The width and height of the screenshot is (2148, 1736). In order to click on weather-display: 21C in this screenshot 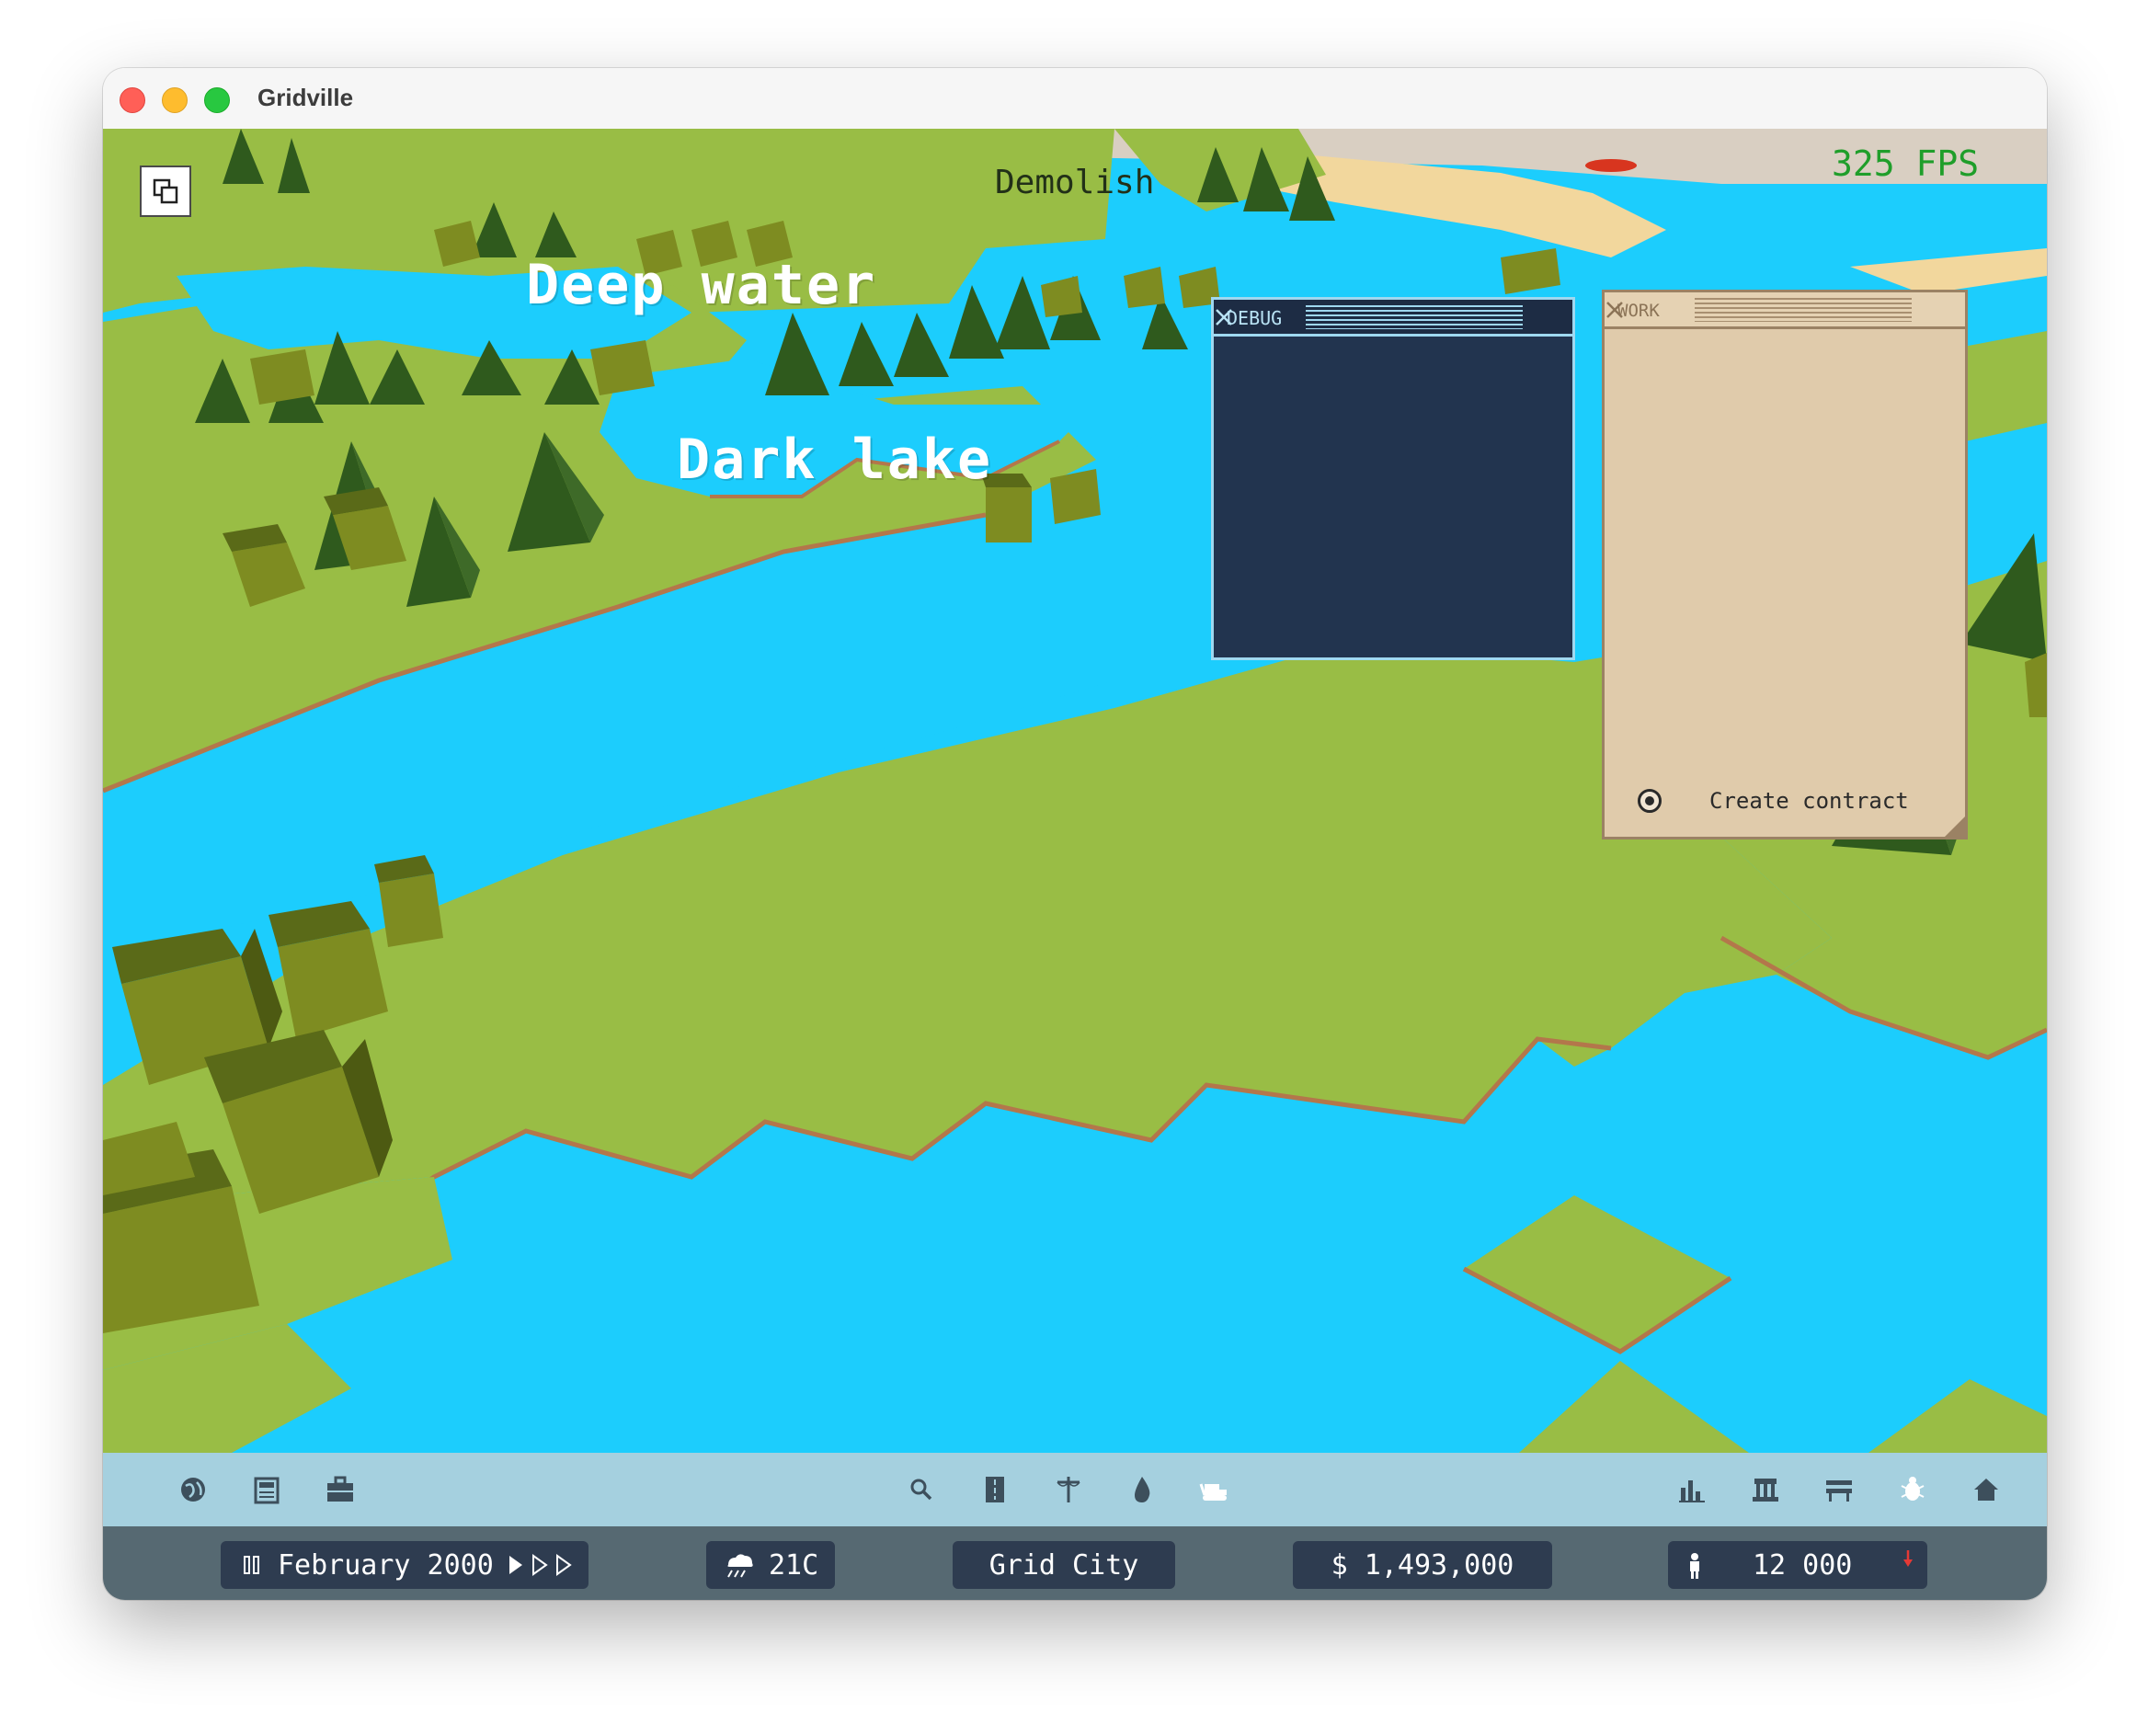, I will do `click(770, 1565)`.